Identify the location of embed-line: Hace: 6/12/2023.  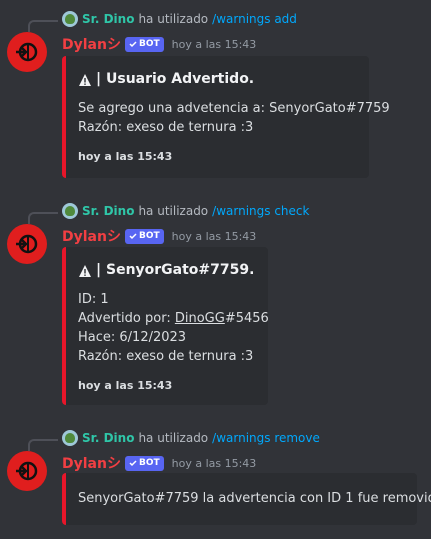
(132, 337).